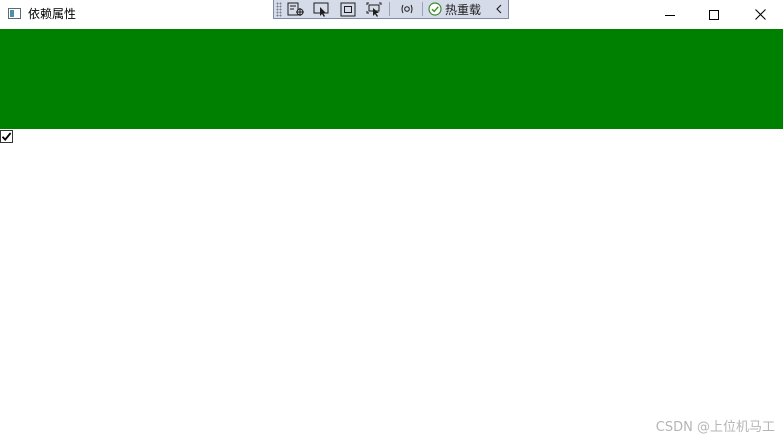 The width and height of the screenshot is (783, 440). I want to click on display-adorners-button, so click(348, 9).